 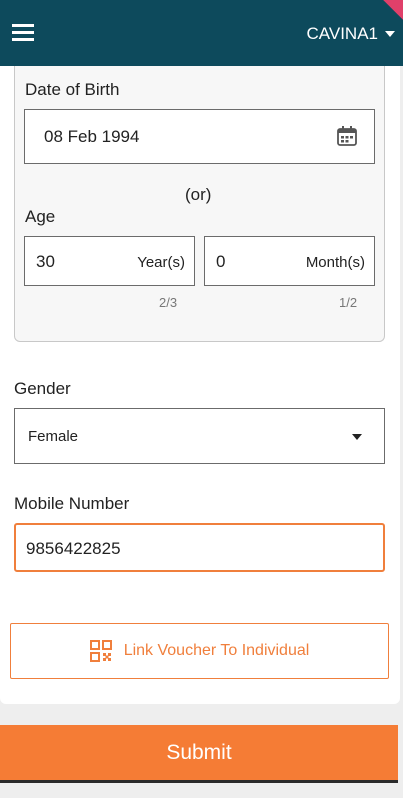 I want to click on submit-button: Submit, so click(x=199, y=754).